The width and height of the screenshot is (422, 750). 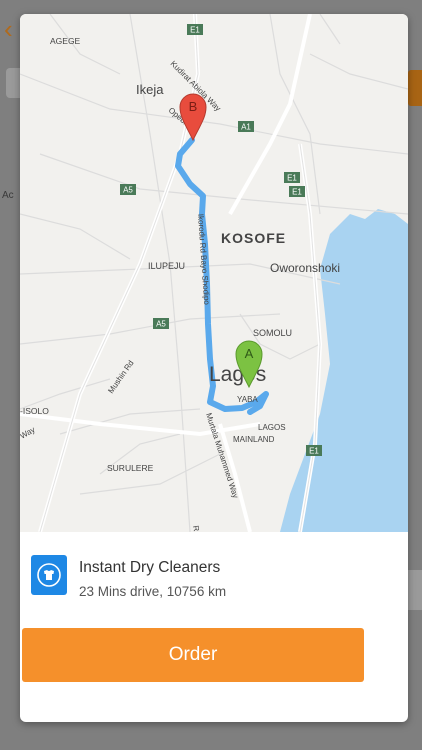 I want to click on map-label-somolu: SOMOLU, so click(x=272, y=333).